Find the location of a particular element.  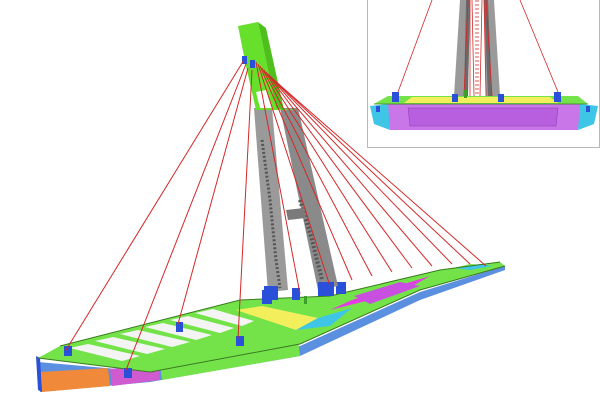

person-figure is located at coordinates (305, 300).